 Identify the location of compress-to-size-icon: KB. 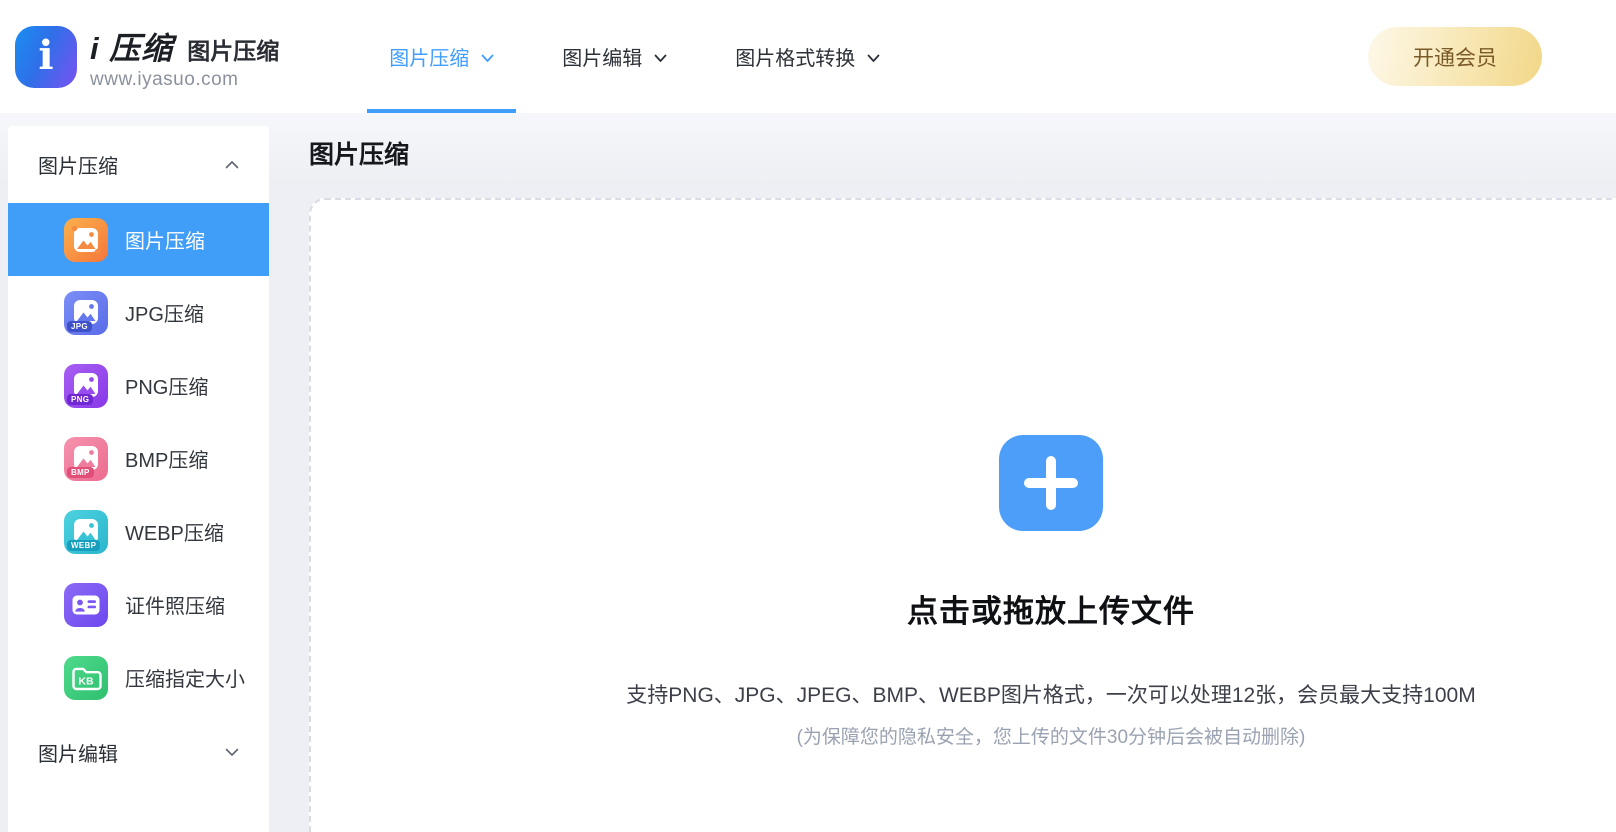
(86, 677).